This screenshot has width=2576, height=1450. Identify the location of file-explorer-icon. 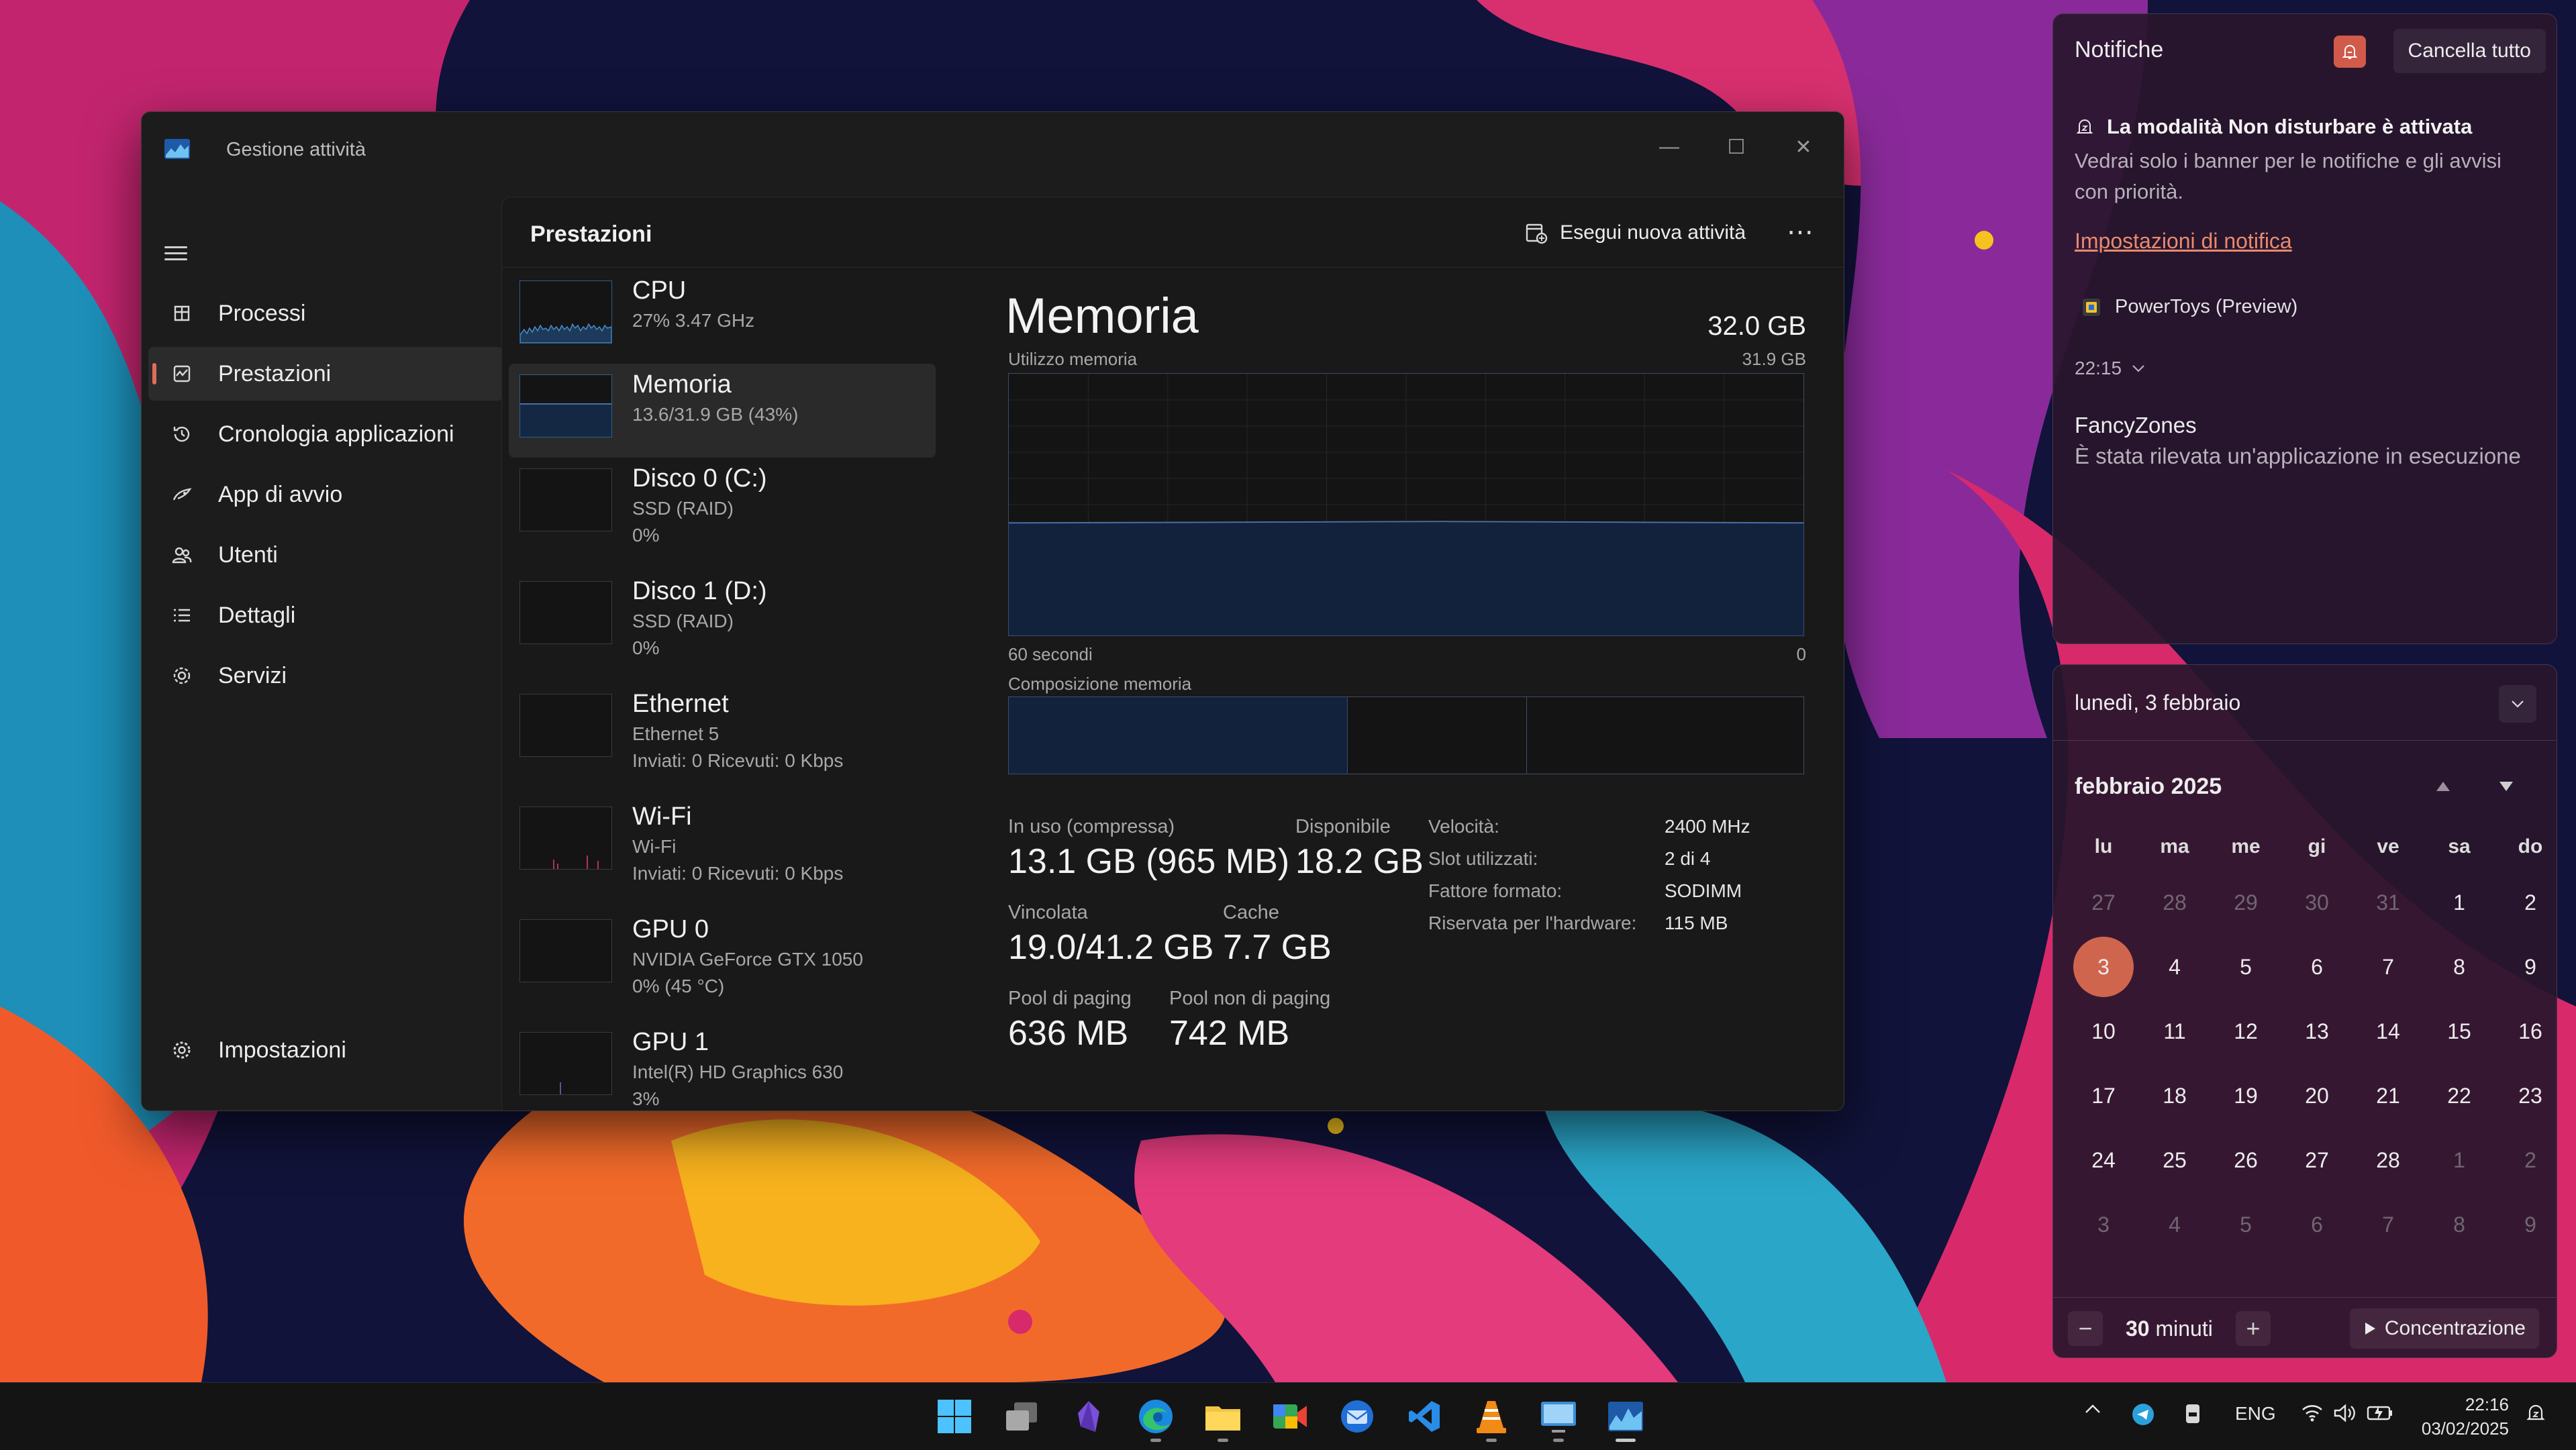
(1222, 1418).